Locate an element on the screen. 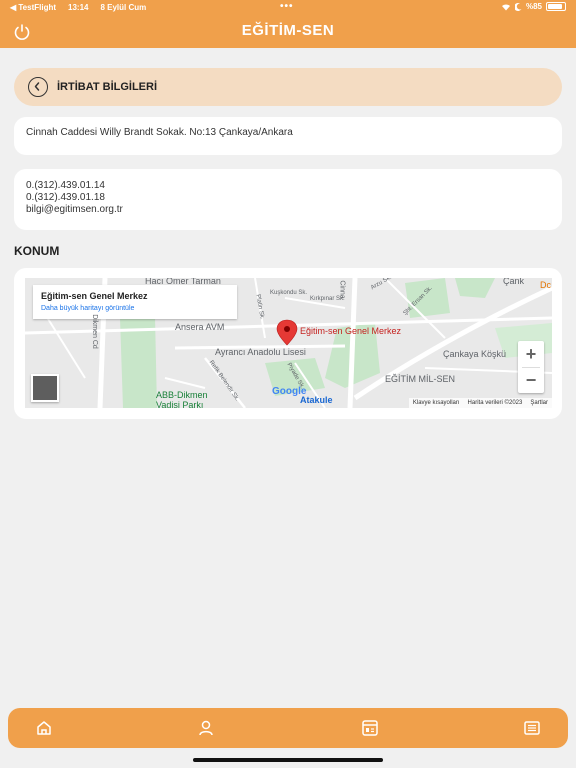  zoom-out-button: − is located at coordinates (531, 380).